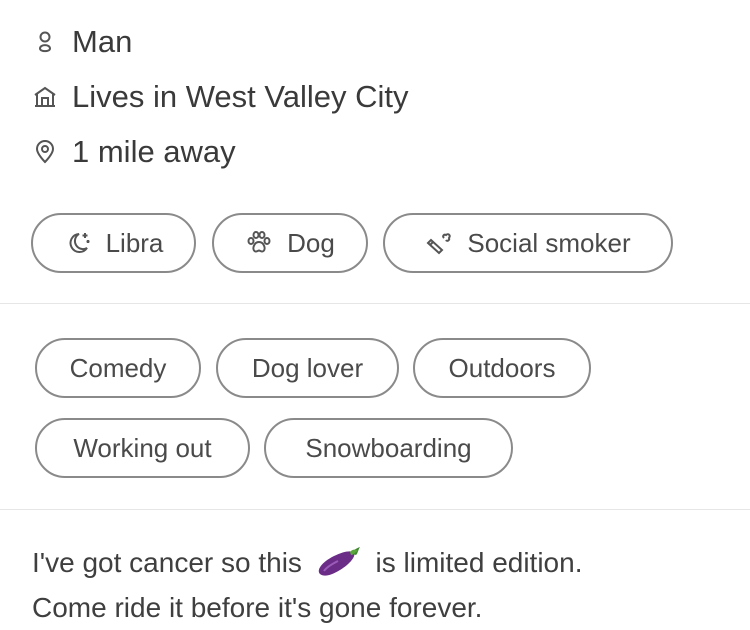 Image resolution: width=750 pixels, height=630 pixels. I want to click on gender-text: Man, so click(102, 41).